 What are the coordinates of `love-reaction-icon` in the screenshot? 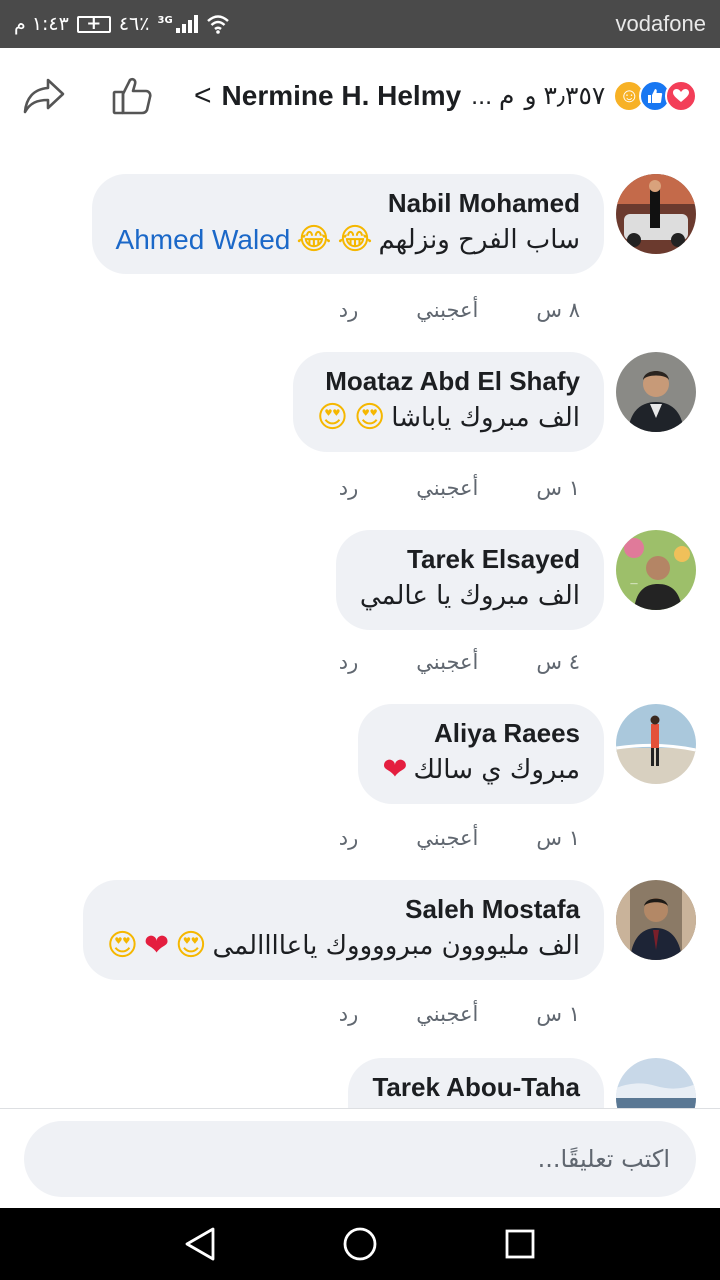 It's located at (681, 96).